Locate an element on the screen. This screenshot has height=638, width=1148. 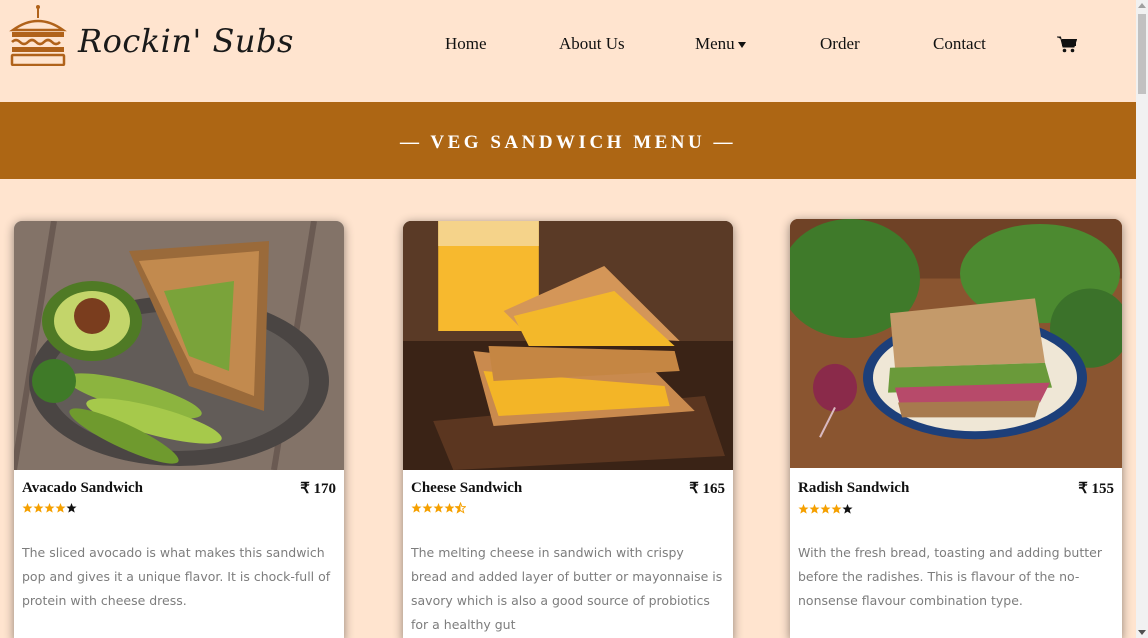
cart-icon is located at coordinates (1067, 44).